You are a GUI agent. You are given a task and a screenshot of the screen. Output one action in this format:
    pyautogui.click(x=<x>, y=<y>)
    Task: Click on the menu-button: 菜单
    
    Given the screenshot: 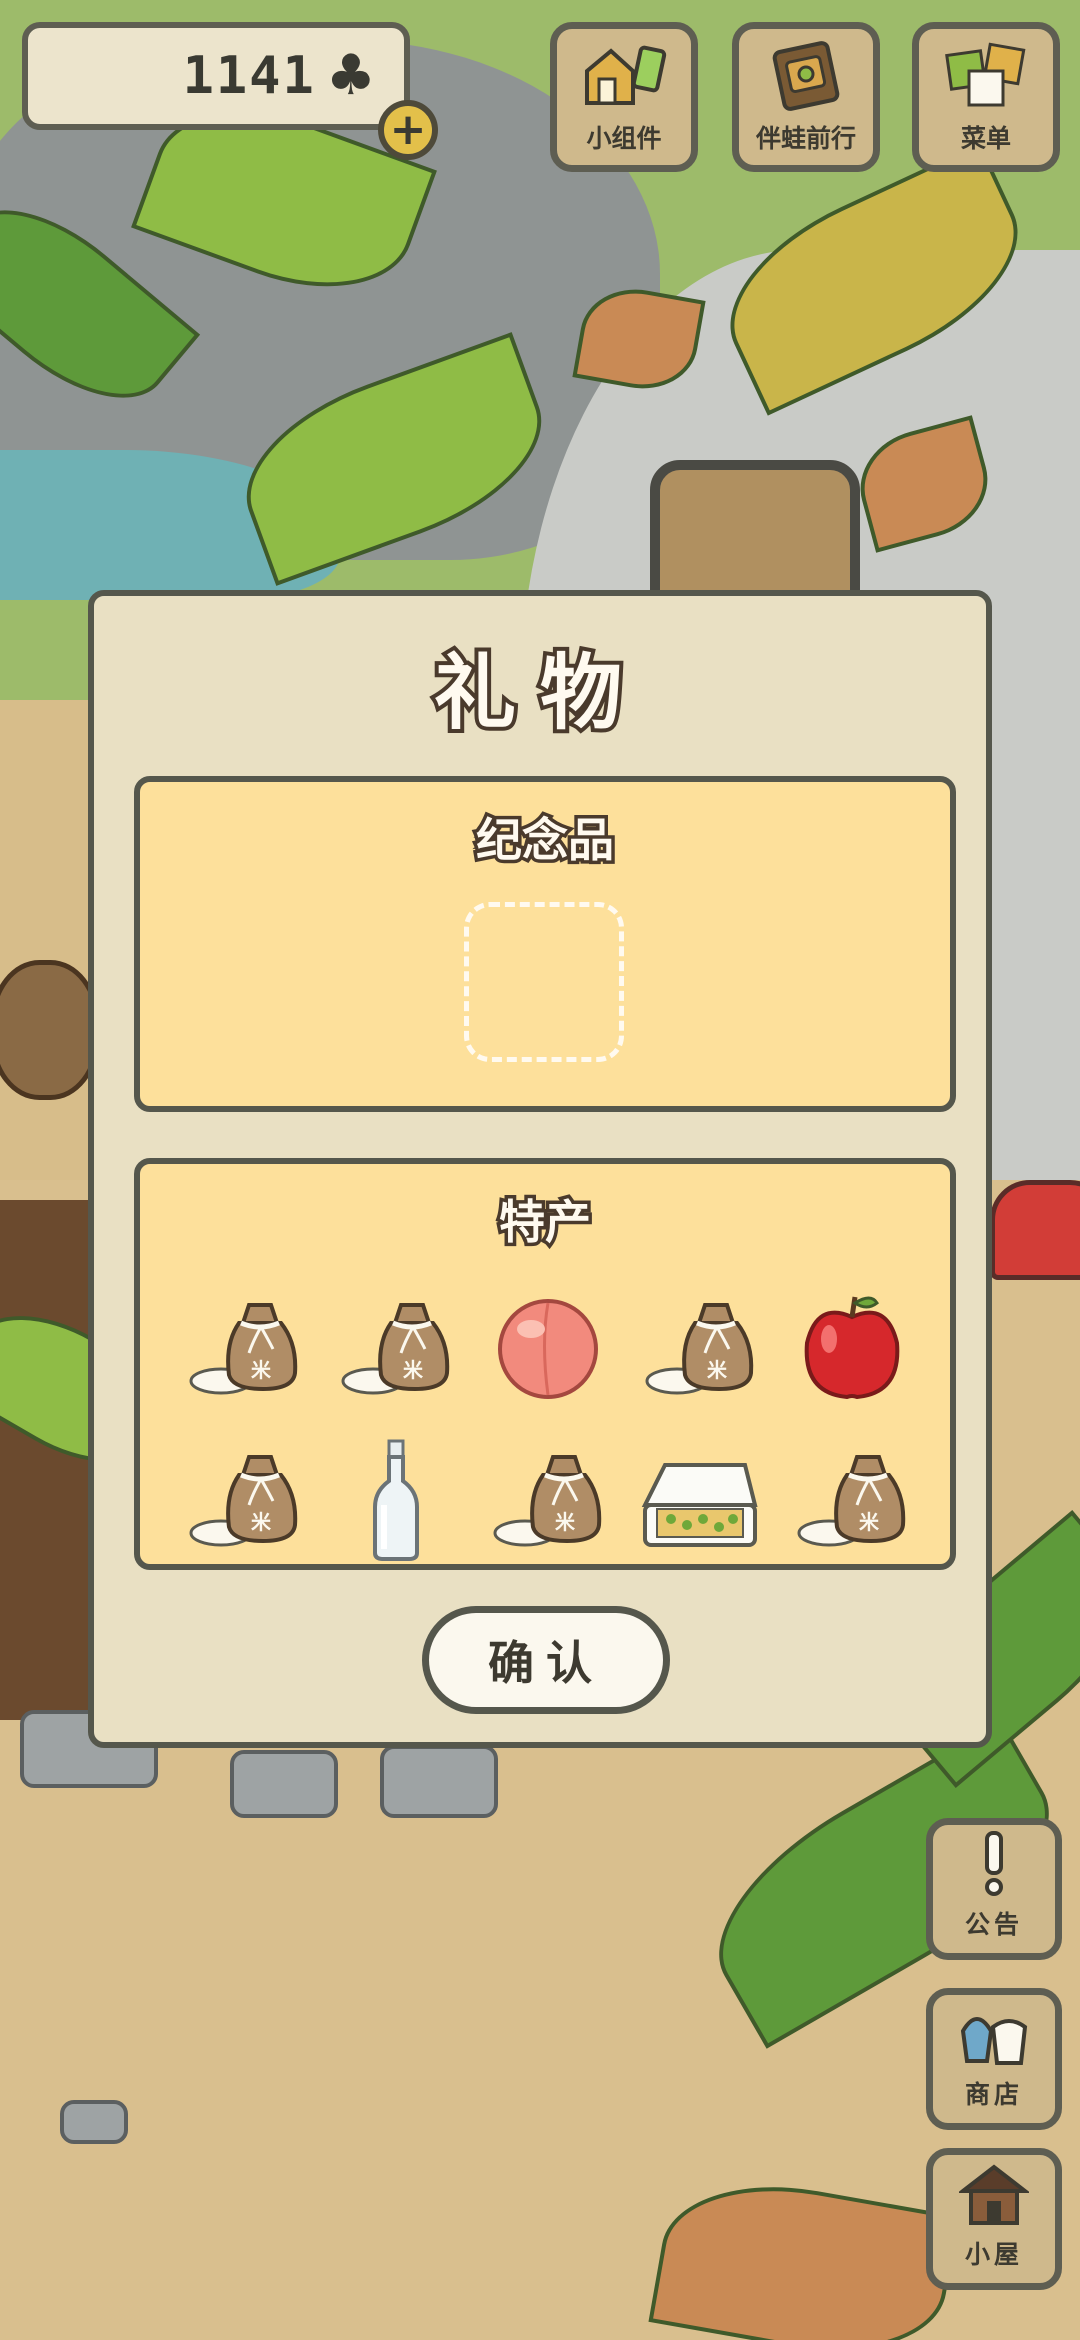 What is the action you would take?
    pyautogui.click(x=986, y=97)
    